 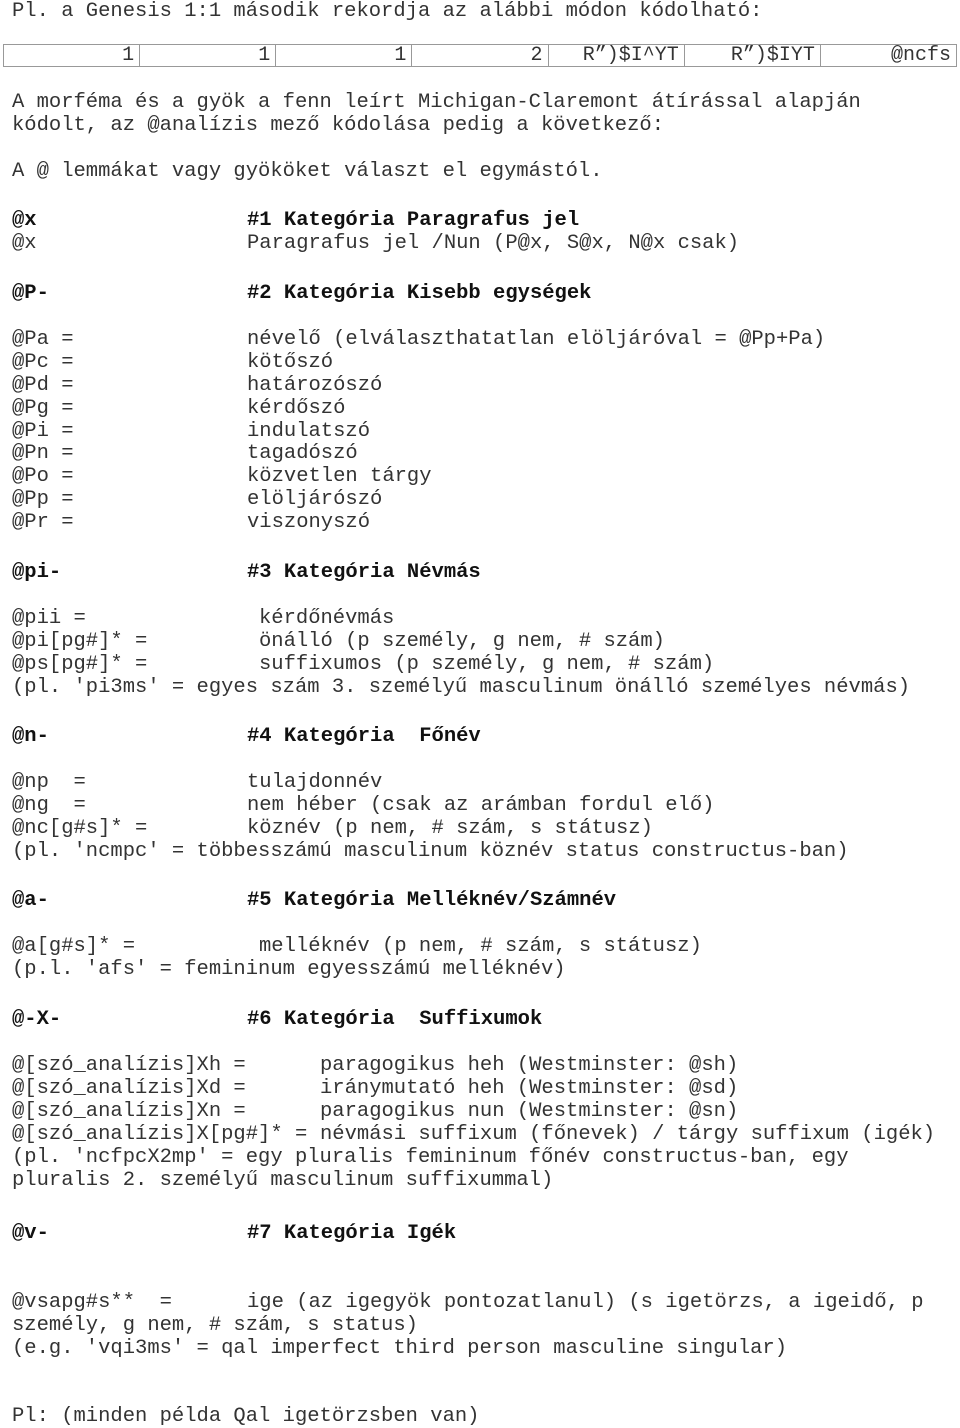 What do you see at coordinates (480, 946) in the screenshot?
I see `entry-meaning: melléknév (p nem, # szám, s státusz)` at bounding box center [480, 946].